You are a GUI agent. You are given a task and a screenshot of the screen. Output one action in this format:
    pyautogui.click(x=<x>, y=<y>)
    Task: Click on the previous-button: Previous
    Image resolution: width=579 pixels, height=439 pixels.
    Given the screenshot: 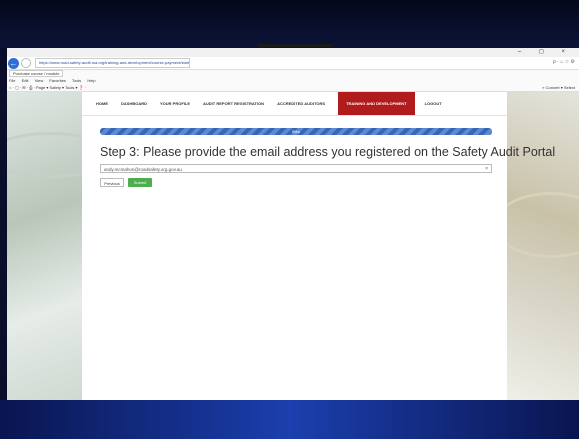 What is the action you would take?
    pyautogui.click(x=112, y=182)
    